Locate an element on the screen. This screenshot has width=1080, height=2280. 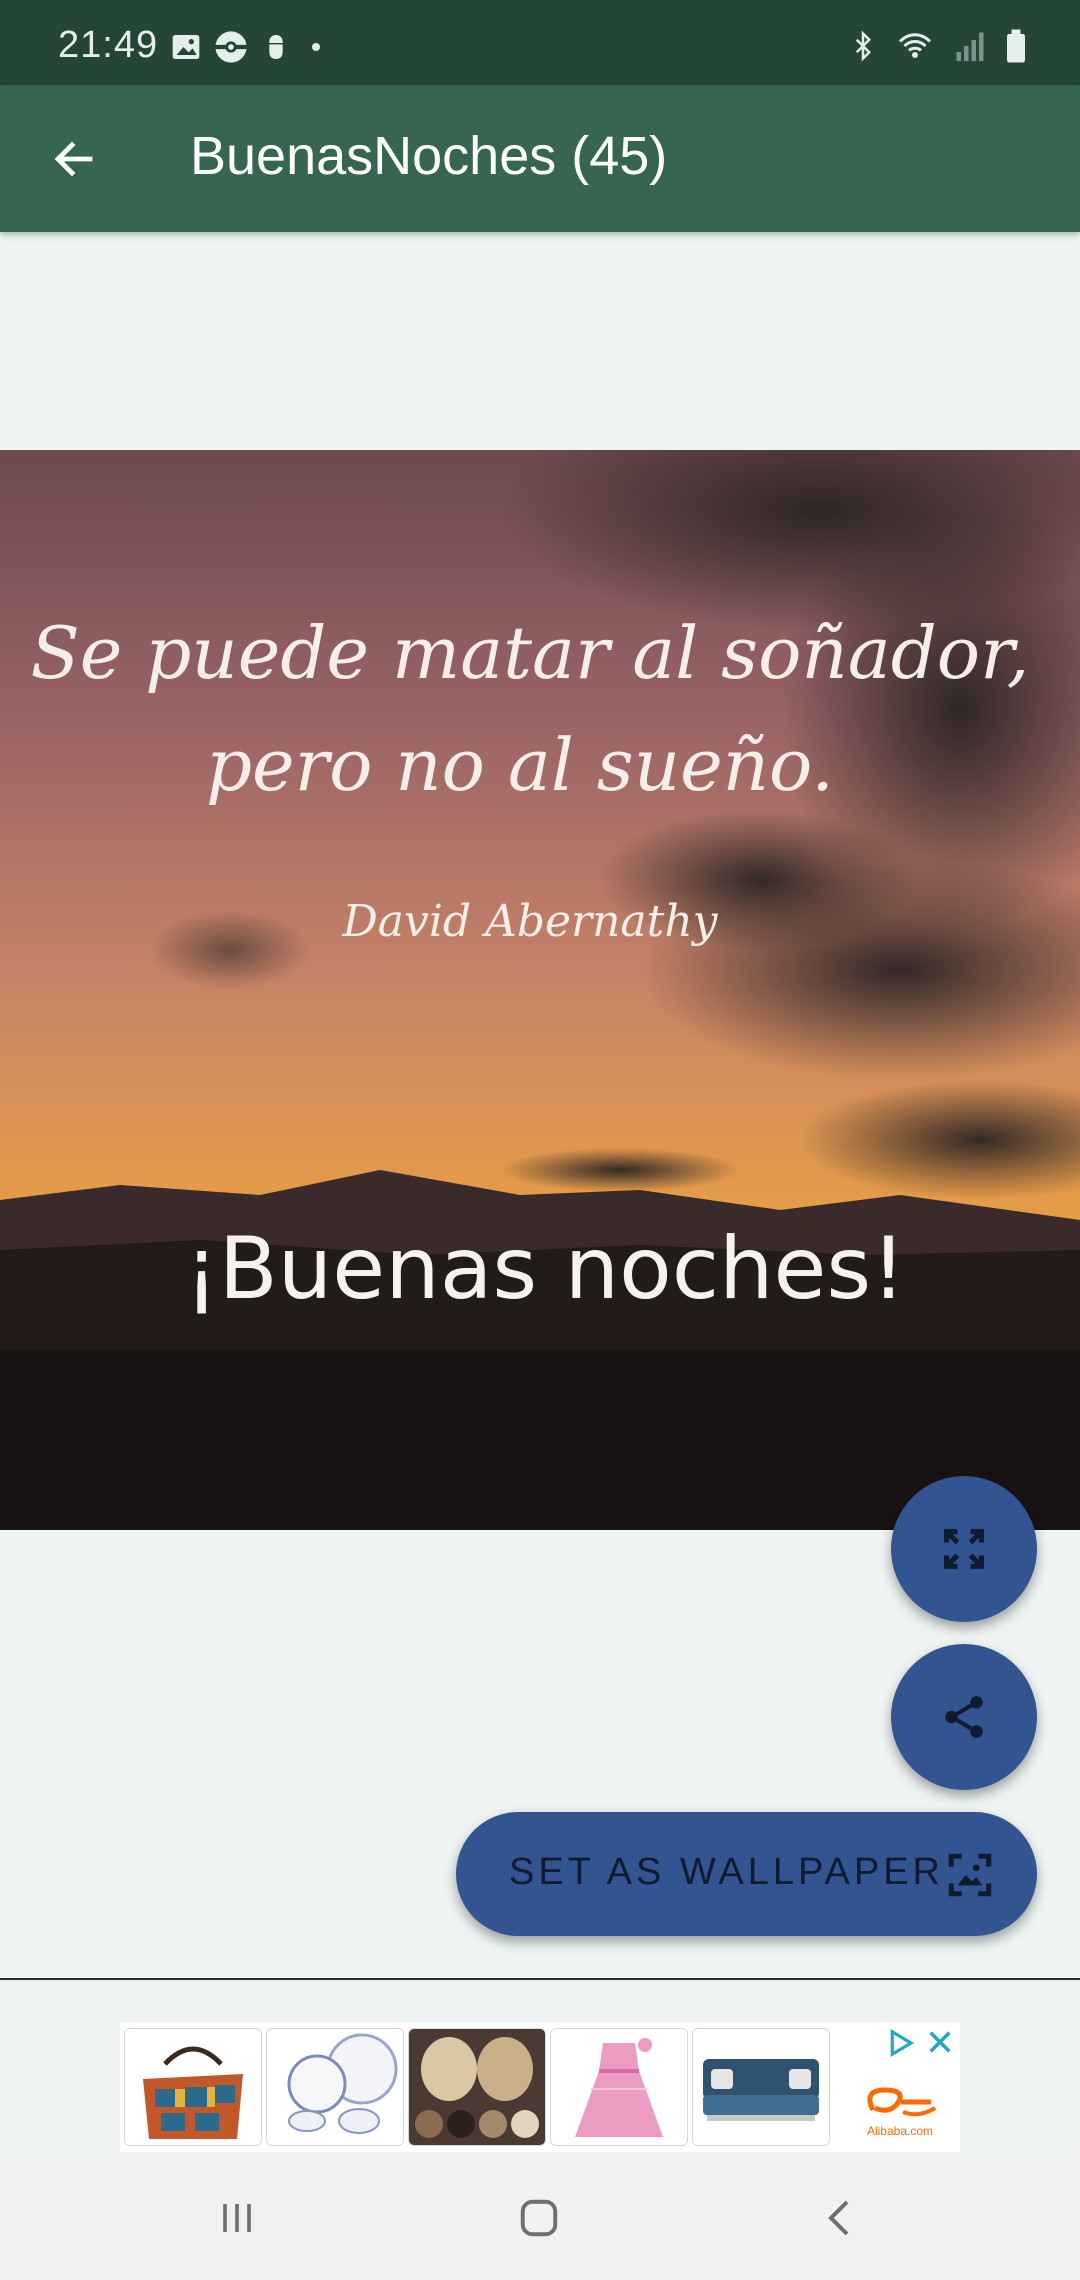
nav-home-button is located at coordinates (539, 2218).